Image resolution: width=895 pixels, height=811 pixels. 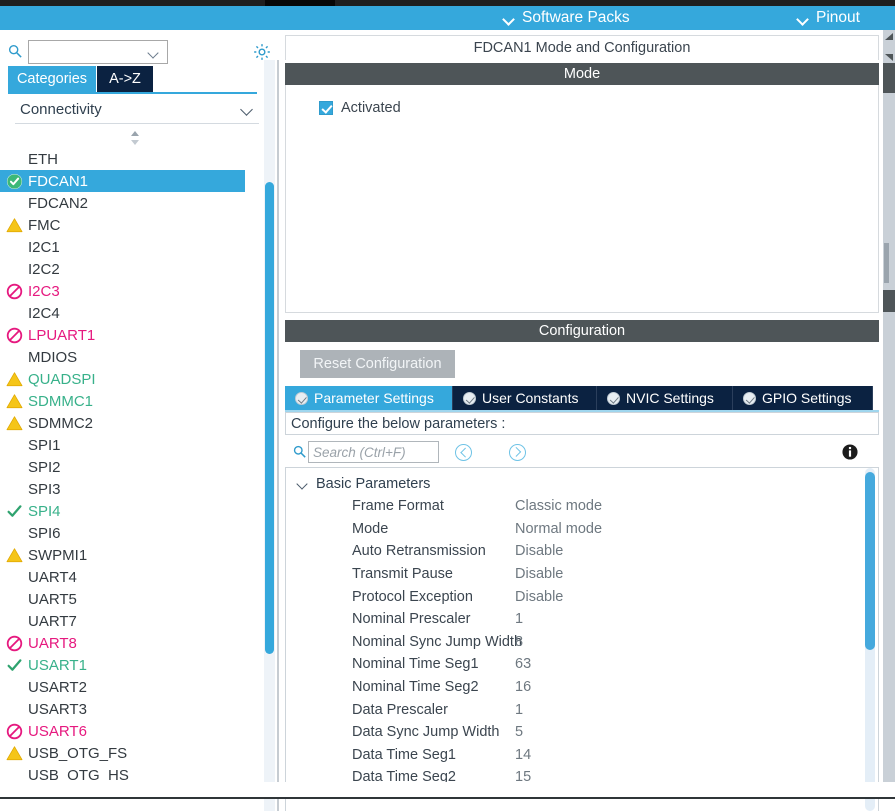 What do you see at coordinates (469, 398) in the screenshot?
I see `tab-status-check-icon` at bounding box center [469, 398].